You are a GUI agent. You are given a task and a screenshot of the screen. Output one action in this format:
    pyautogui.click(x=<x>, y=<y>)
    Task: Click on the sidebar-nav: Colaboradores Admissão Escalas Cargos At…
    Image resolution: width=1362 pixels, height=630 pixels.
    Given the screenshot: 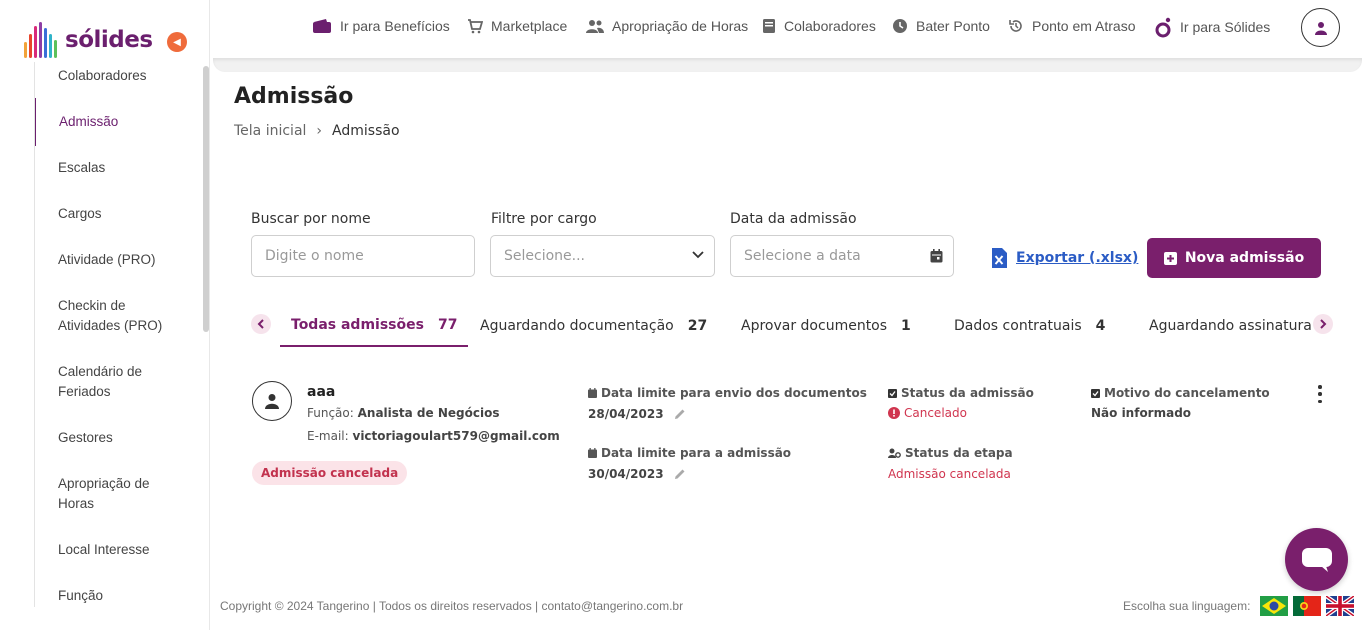 What is the action you would take?
    pyautogui.click(x=118, y=334)
    